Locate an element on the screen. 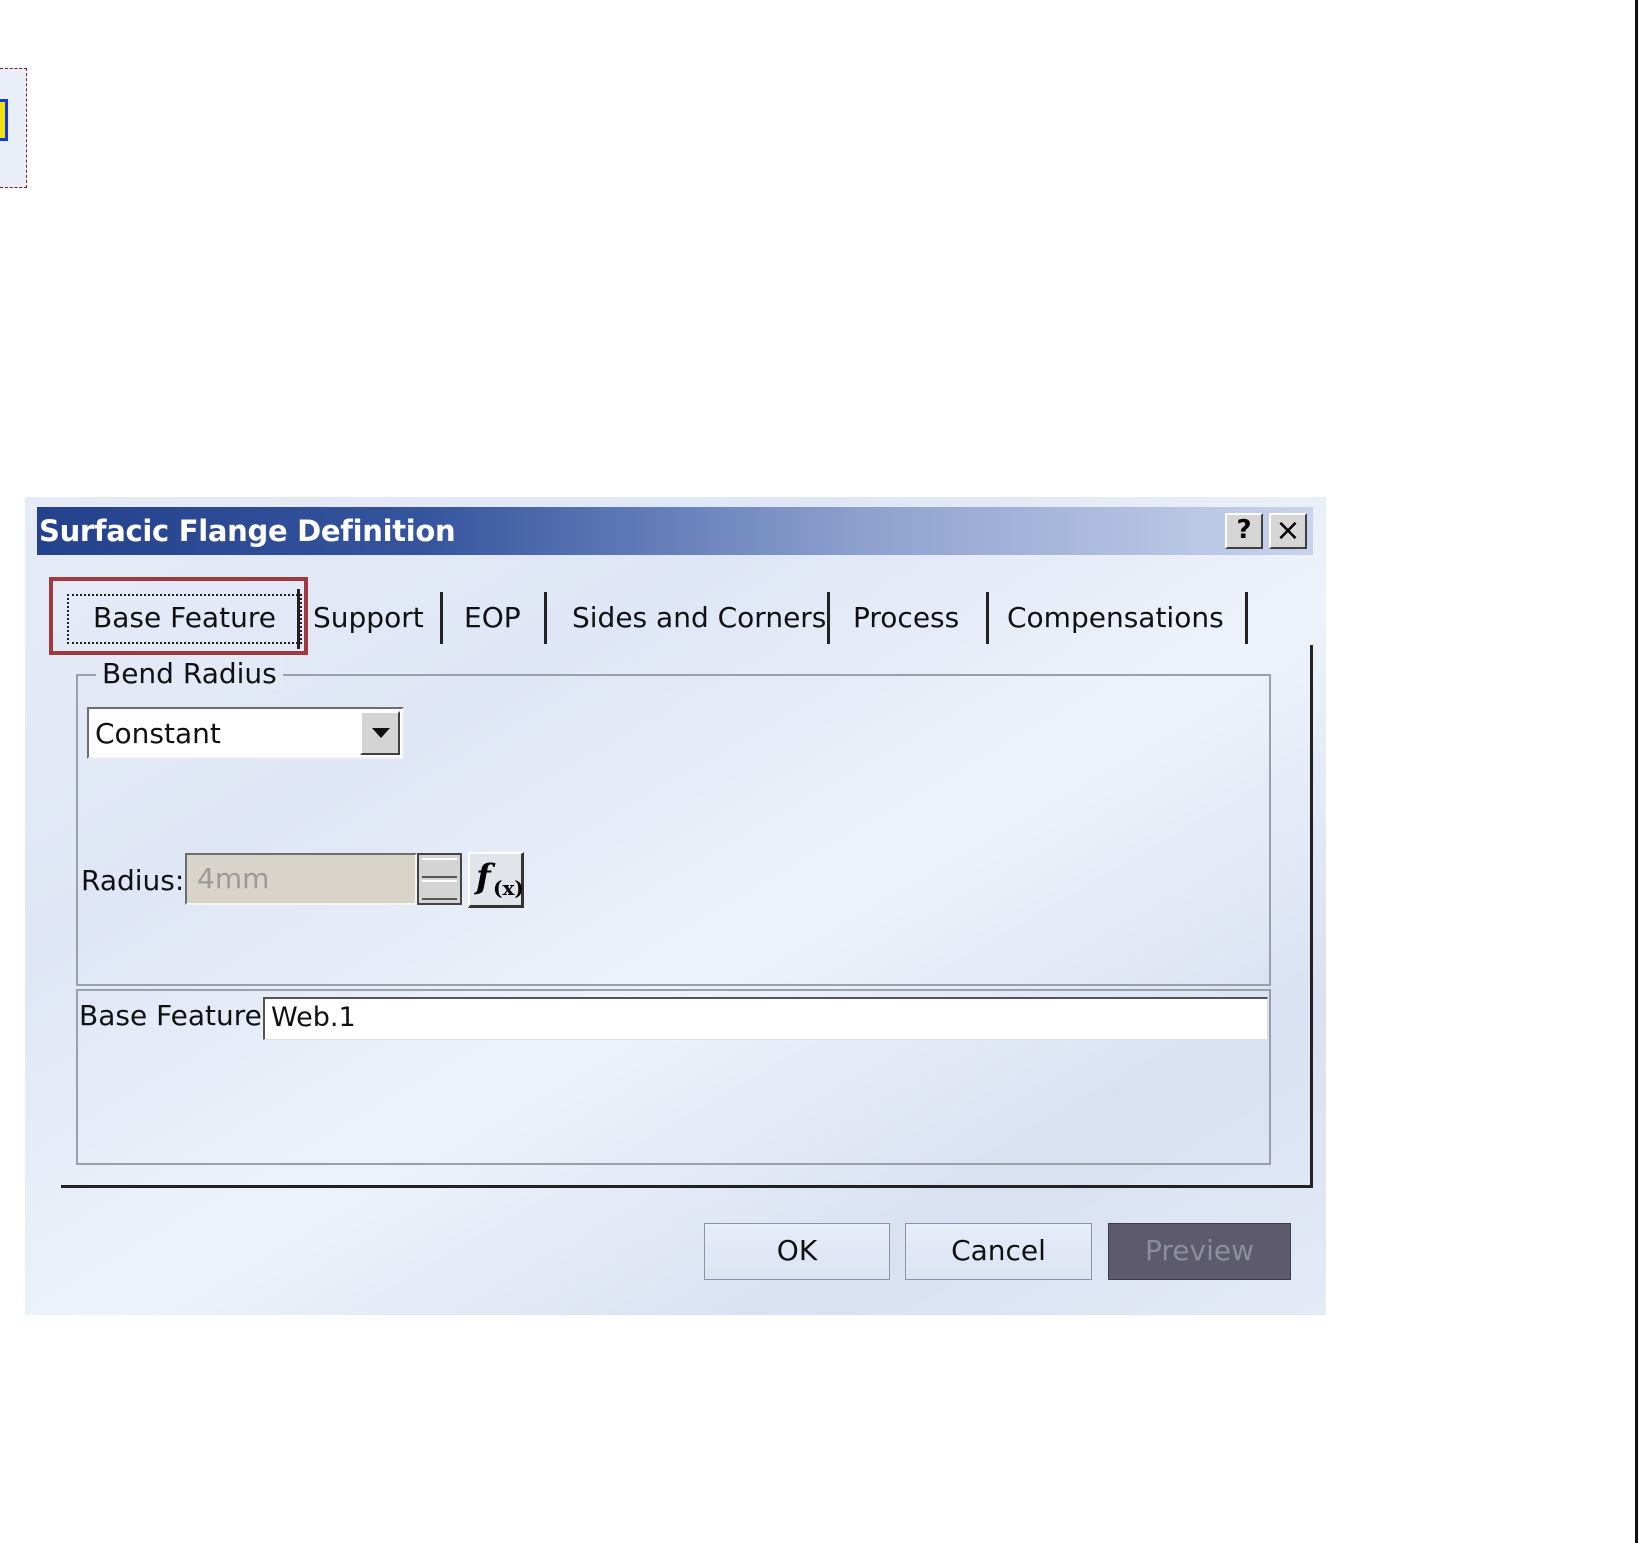  spin-down-icon is located at coordinates (439, 890).